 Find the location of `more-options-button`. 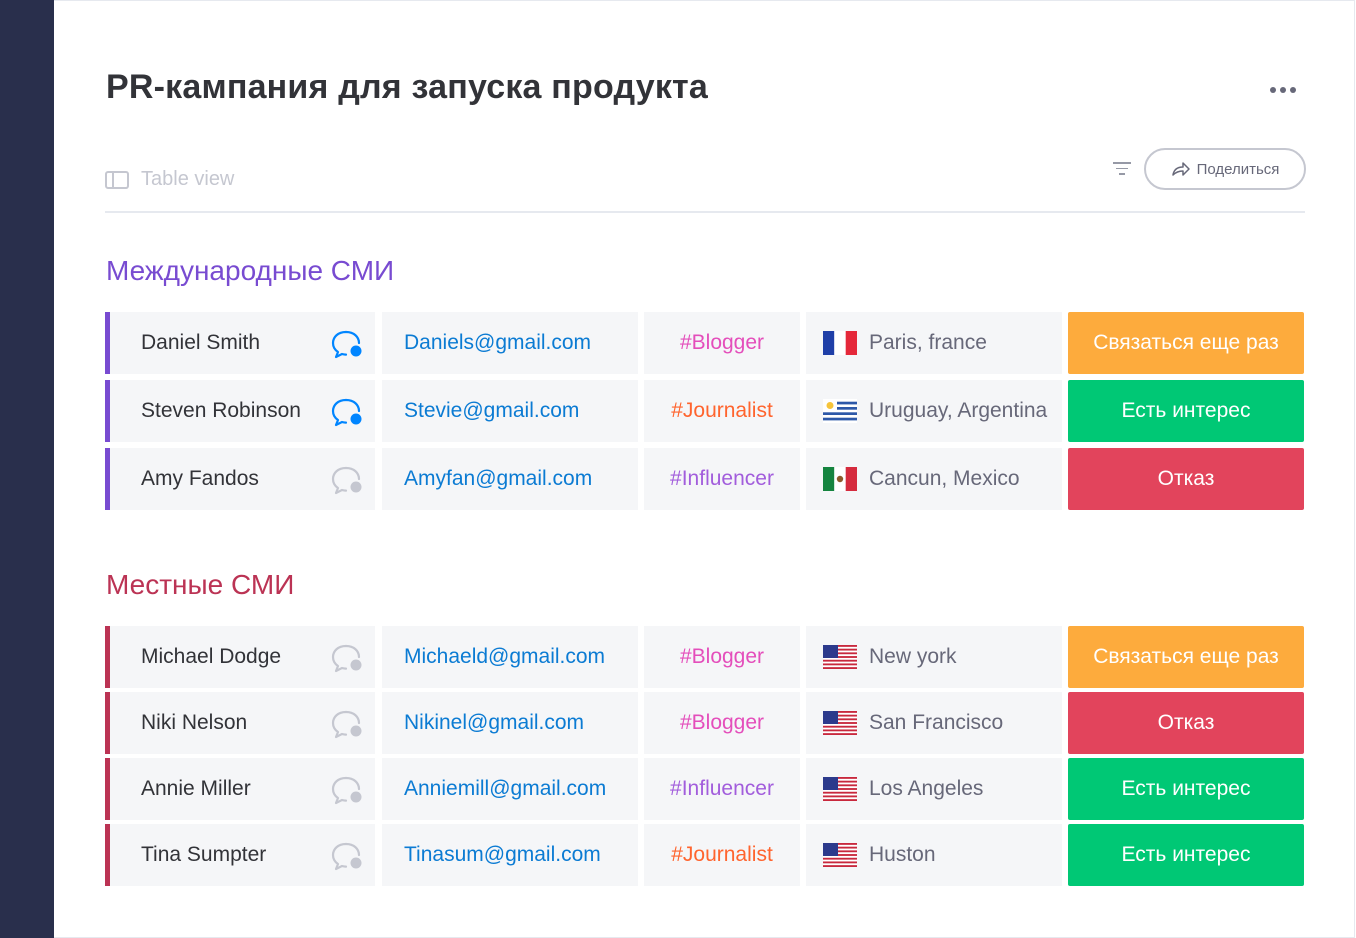

more-options-button is located at coordinates (1288, 90).